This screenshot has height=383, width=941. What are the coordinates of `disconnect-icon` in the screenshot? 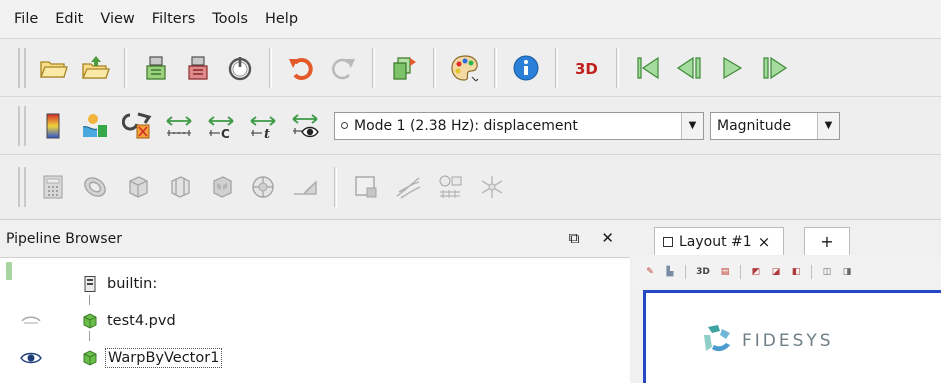 It's located at (198, 67).